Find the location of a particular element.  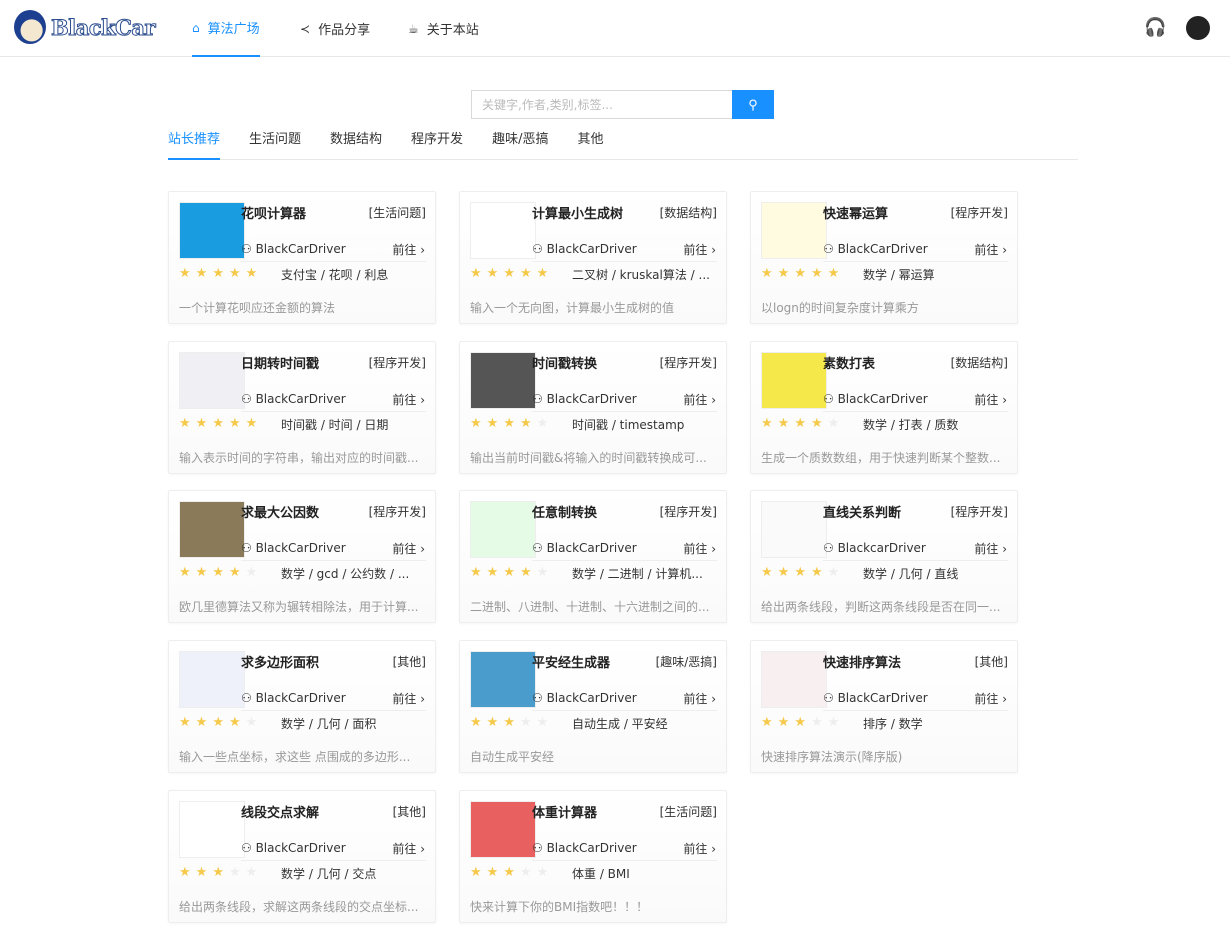

card-description: 快速排序算法演示(降序版) is located at coordinates (832, 757).